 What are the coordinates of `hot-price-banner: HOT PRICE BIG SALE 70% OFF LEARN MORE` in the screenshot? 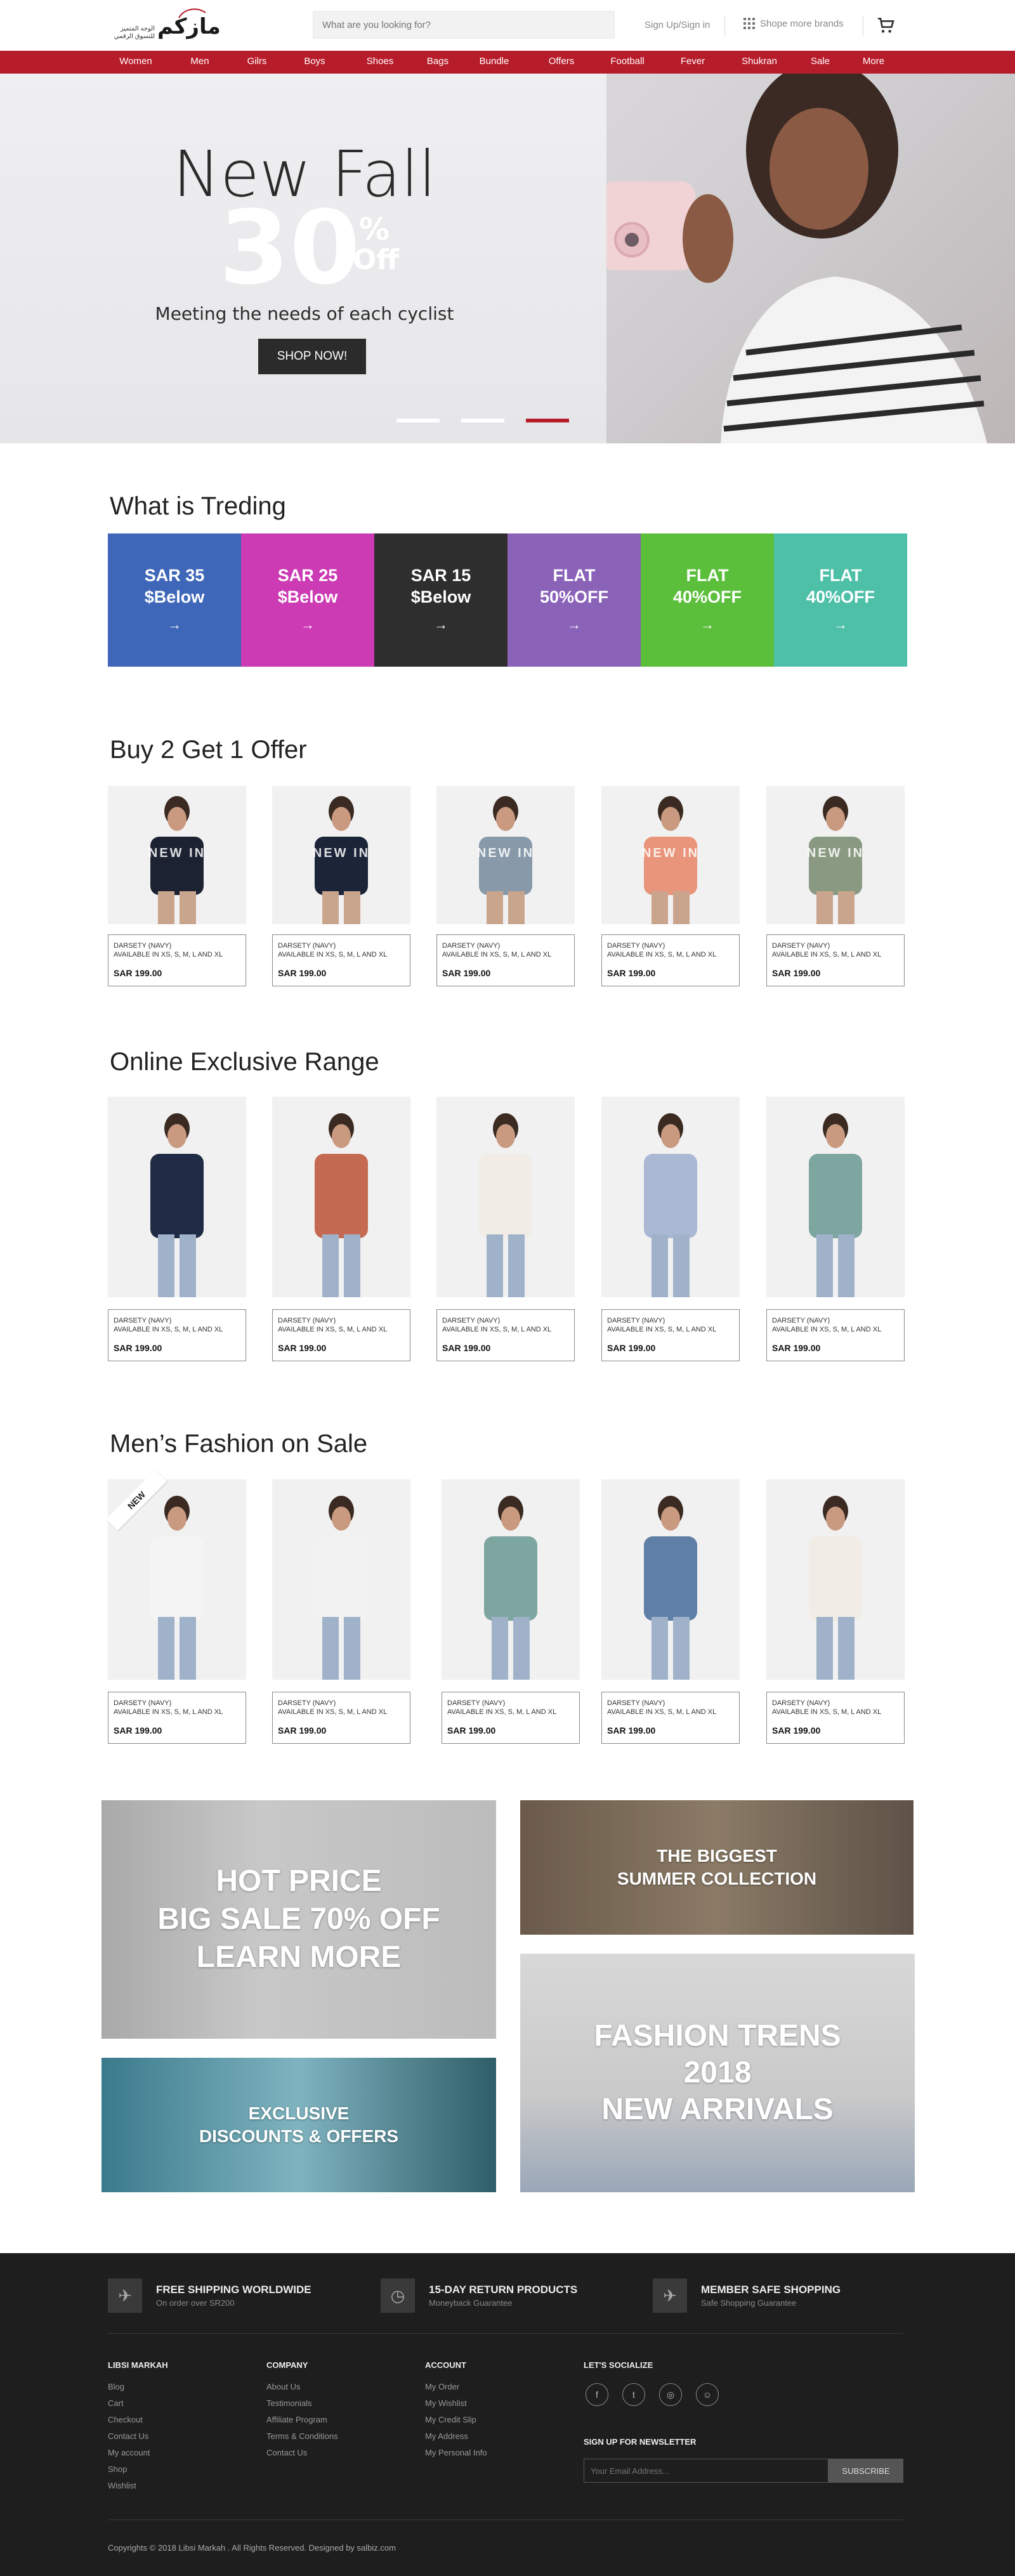 It's located at (299, 1919).